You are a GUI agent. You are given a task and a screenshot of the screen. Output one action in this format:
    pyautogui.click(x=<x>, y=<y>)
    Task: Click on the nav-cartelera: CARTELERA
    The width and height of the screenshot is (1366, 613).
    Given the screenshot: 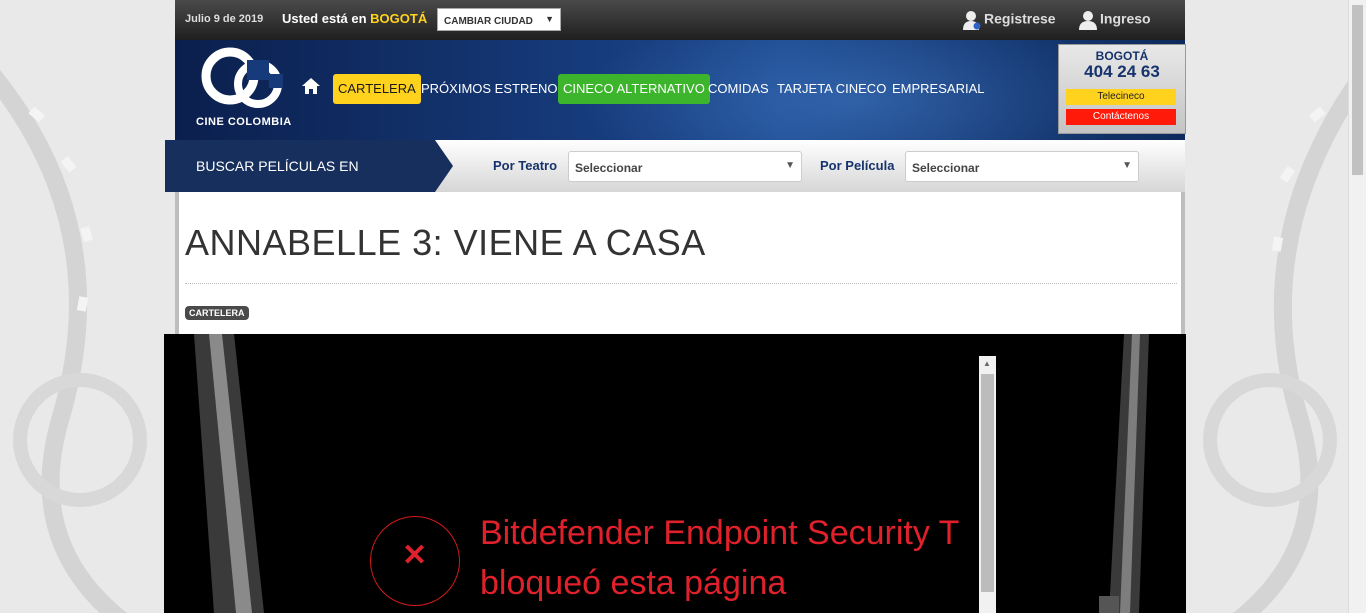 What is the action you would take?
    pyautogui.click(x=377, y=89)
    